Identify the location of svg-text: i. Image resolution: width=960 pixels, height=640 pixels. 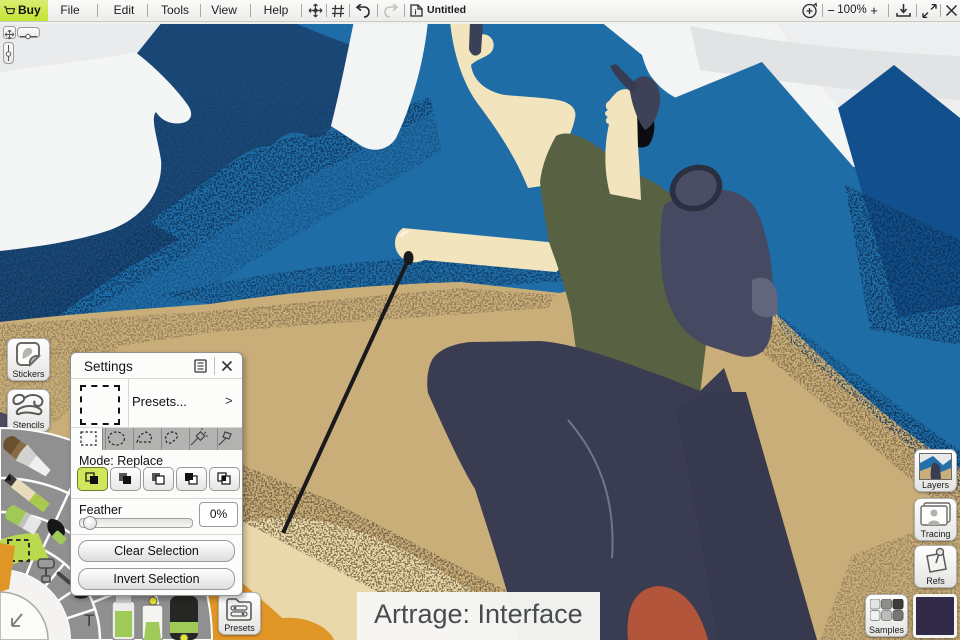
(416, 12).